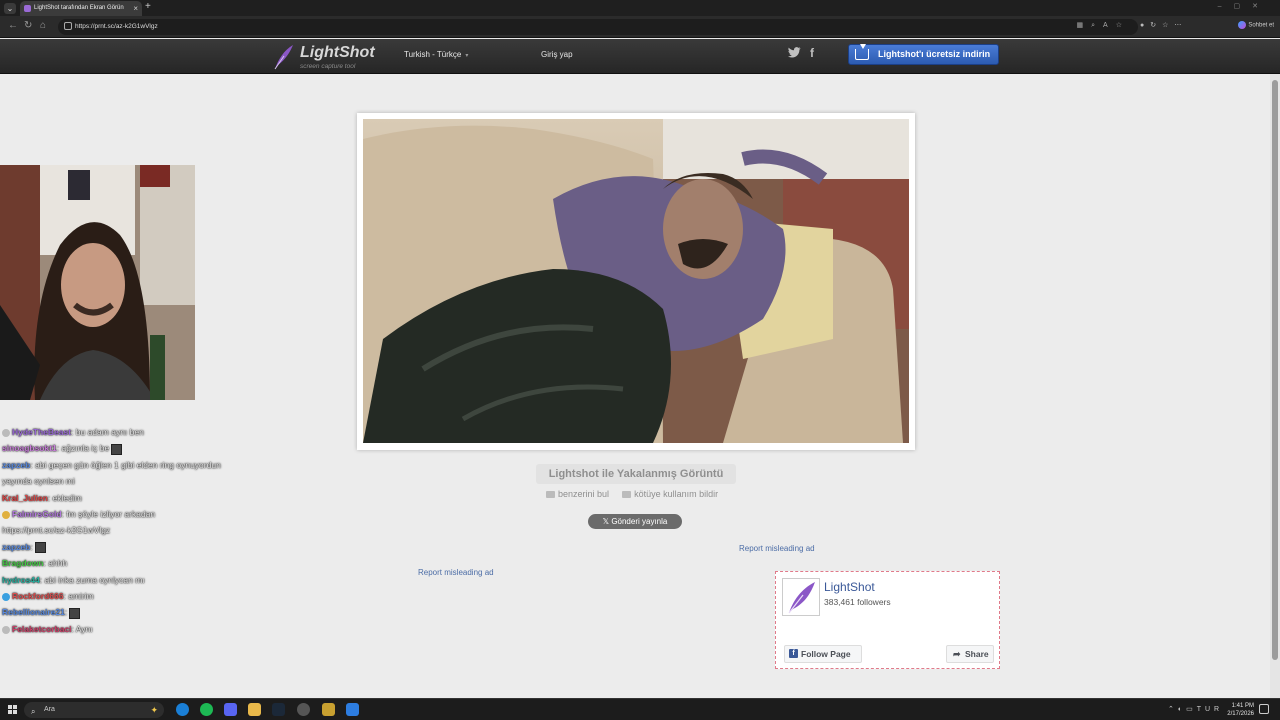  Describe the element at coordinates (132, 547) in the screenshot. I see `chat-message: zapzeb:` at that location.